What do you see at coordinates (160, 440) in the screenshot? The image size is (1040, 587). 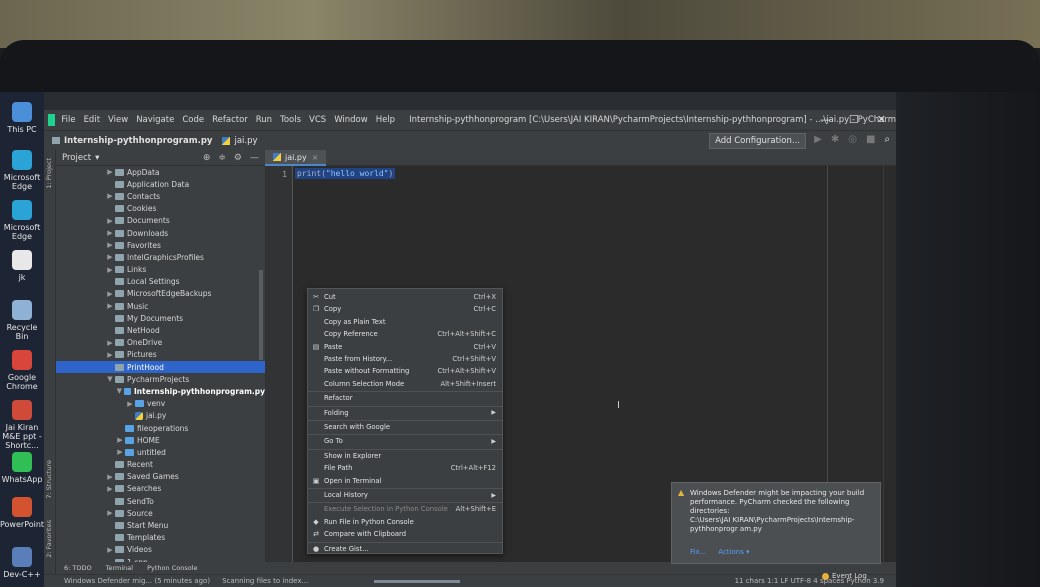 I see `tree-node: ▶ HOME` at bounding box center [160, 440].